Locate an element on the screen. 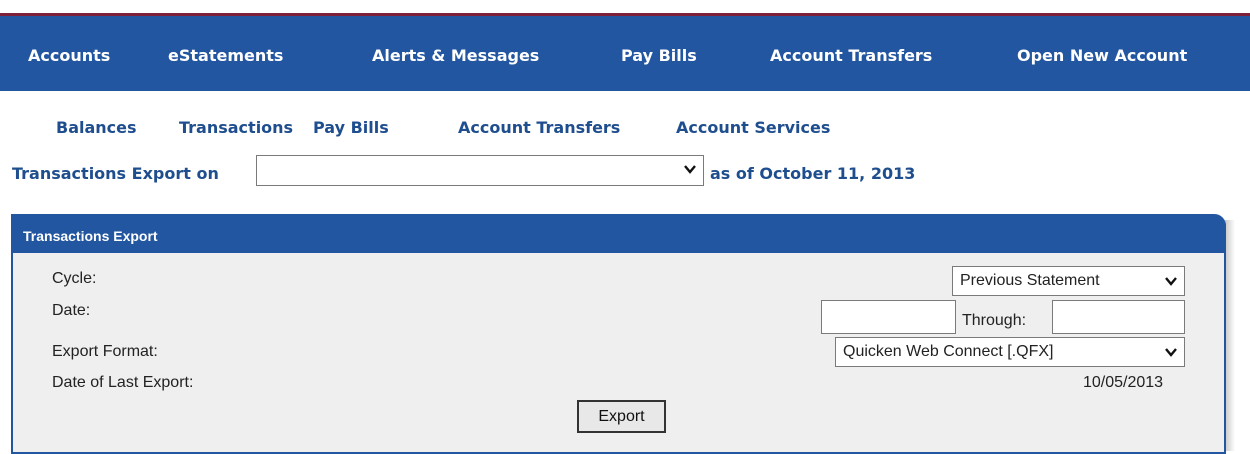  subnav-transactions: Transactions is located at coordinates (236, 127).